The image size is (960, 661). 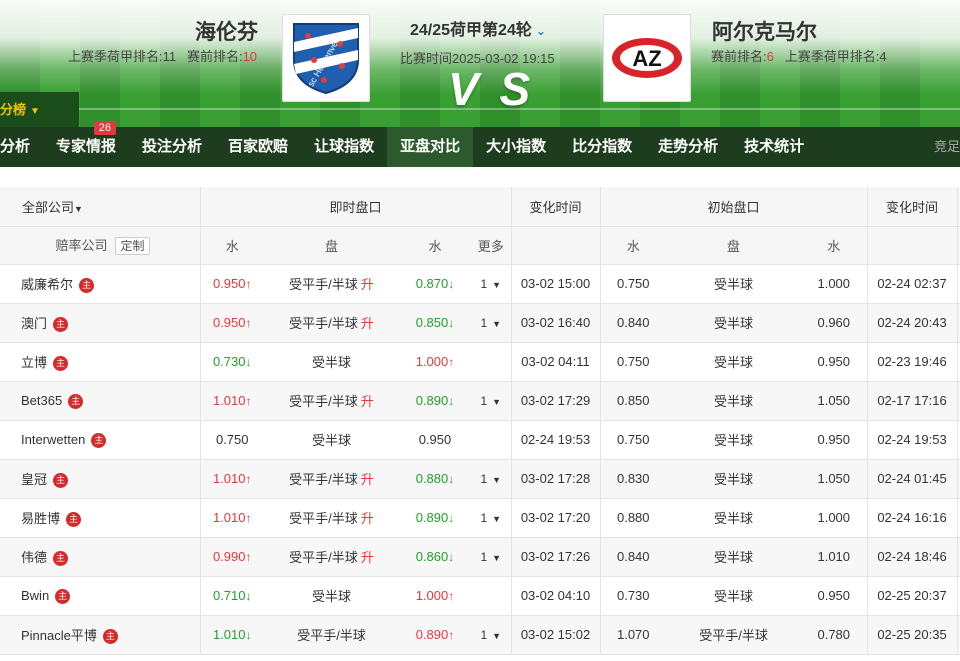 What do you see at coordinates (34, 557) in the screenshot?
I see `company-name: 伟德` at bounding box center [34, 557].